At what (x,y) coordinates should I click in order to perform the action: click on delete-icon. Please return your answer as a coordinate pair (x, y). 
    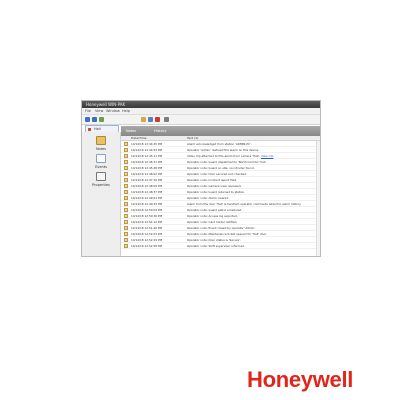
    Looking at the image, I should click on (157, 119).